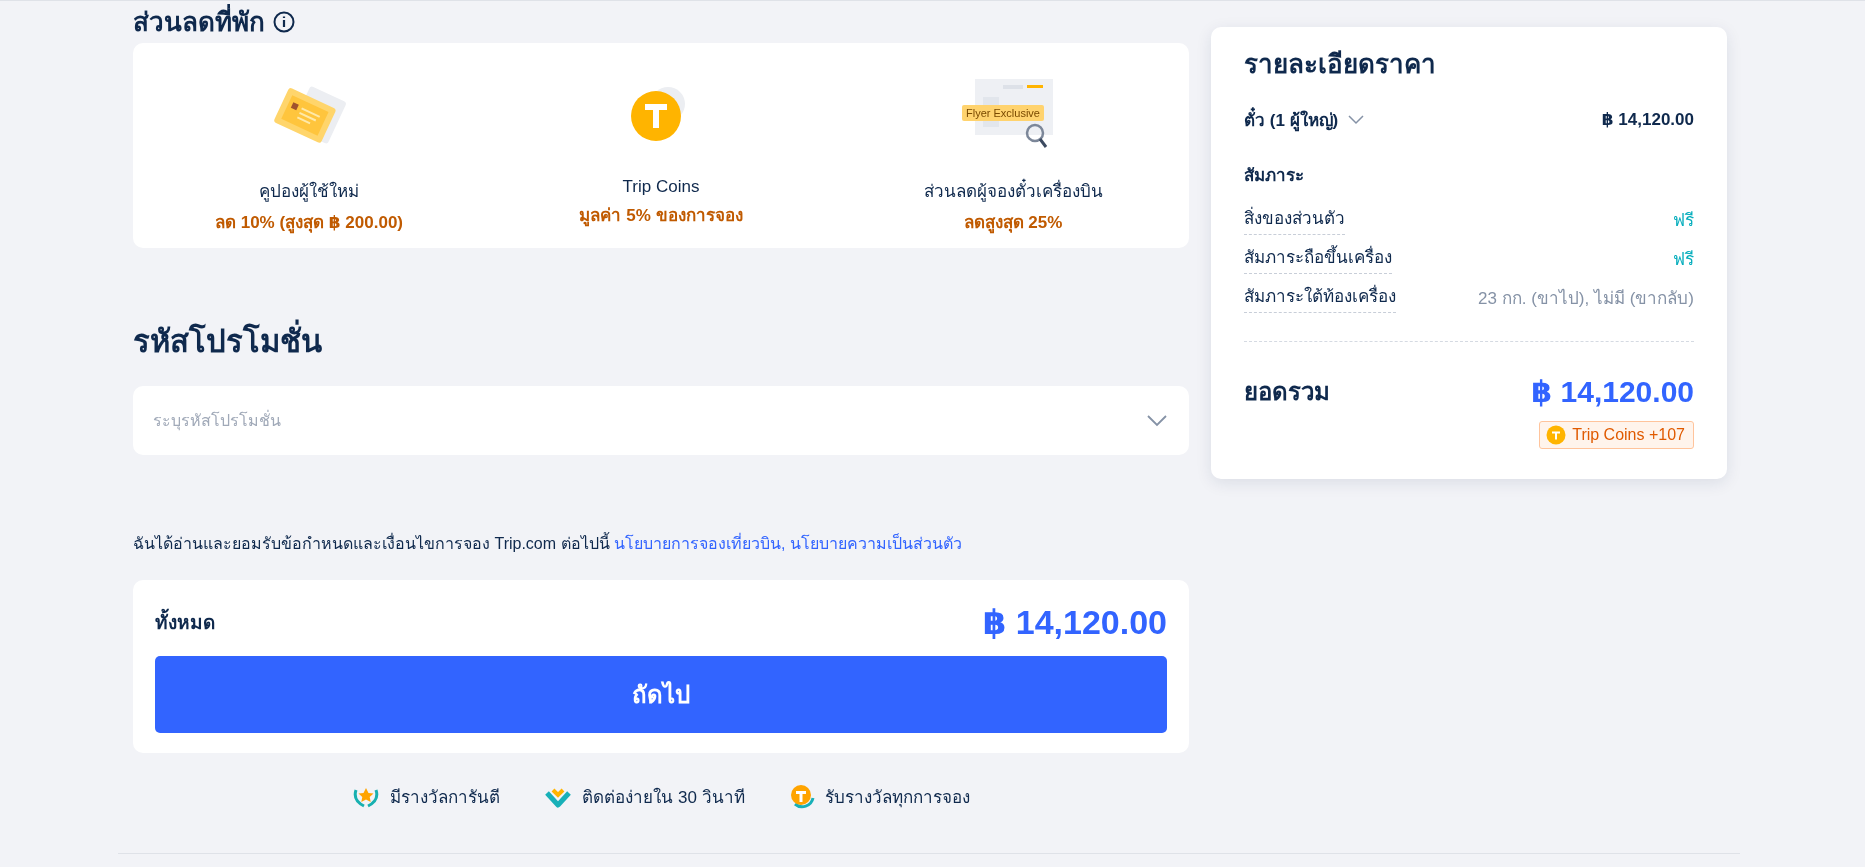 Image resolution: width=1865 pixels, height=867 pixels. I want to click on grand-total-label: ยอดรวม, so click(1287, 392).